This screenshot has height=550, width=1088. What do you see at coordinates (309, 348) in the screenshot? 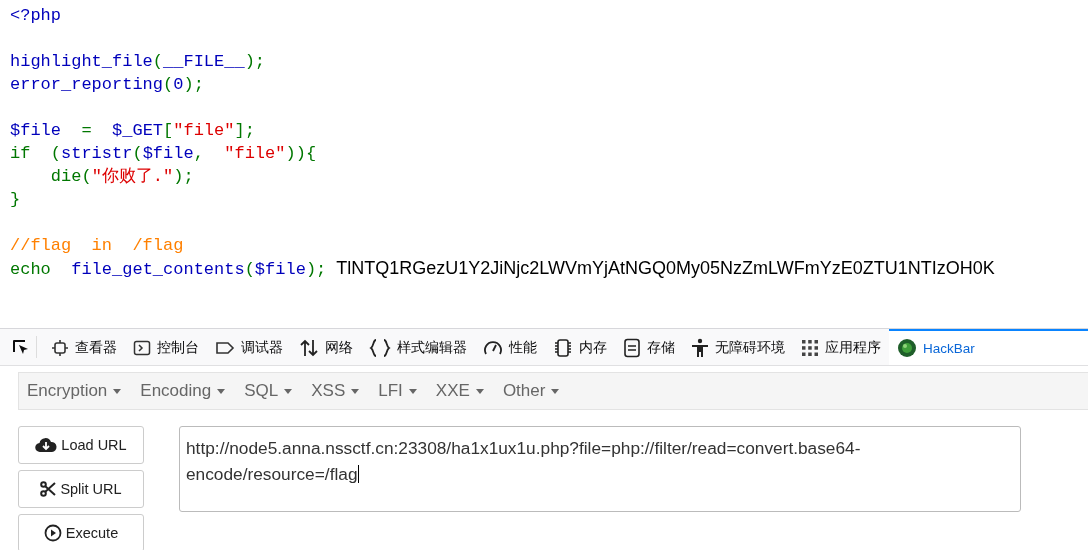
I see `arrows-icon` at bounding box center [309, 348].